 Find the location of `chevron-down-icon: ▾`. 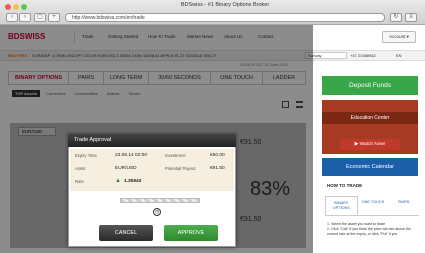

chevron-down-icon: ▾ is located at coordinates (407, 36).